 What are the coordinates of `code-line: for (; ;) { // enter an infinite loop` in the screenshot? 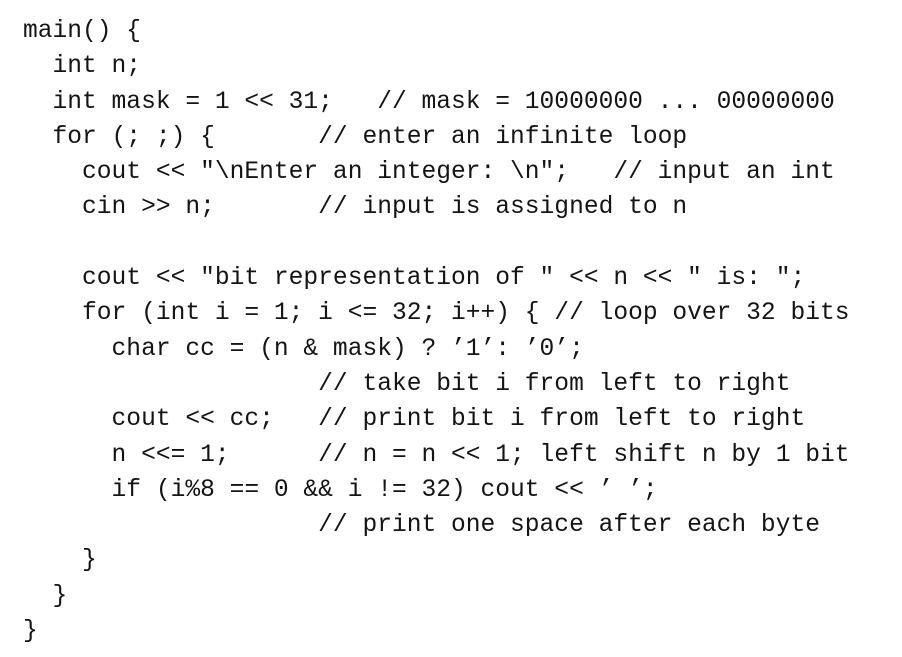 It's located at (355, 137).